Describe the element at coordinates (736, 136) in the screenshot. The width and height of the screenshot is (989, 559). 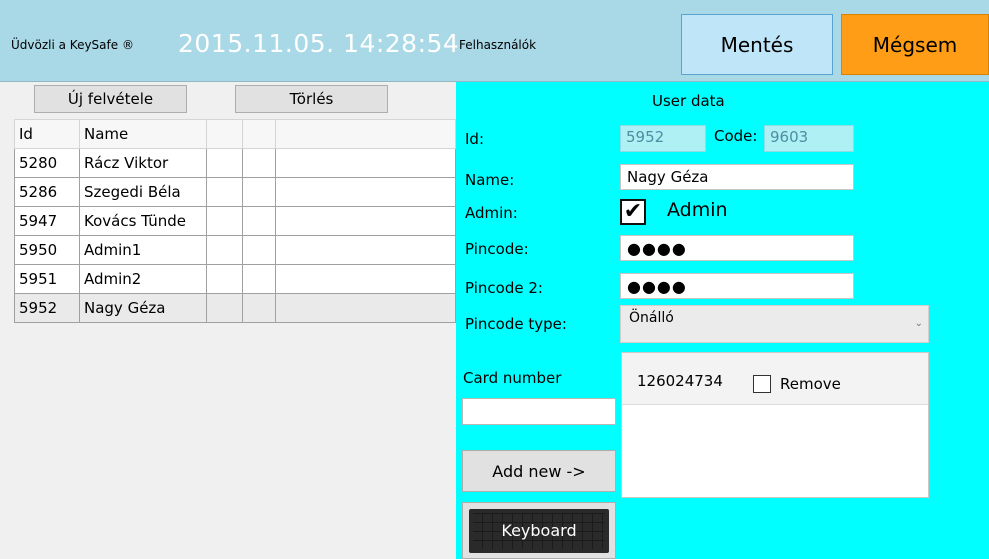
I see `code-label: Code:` at that location.